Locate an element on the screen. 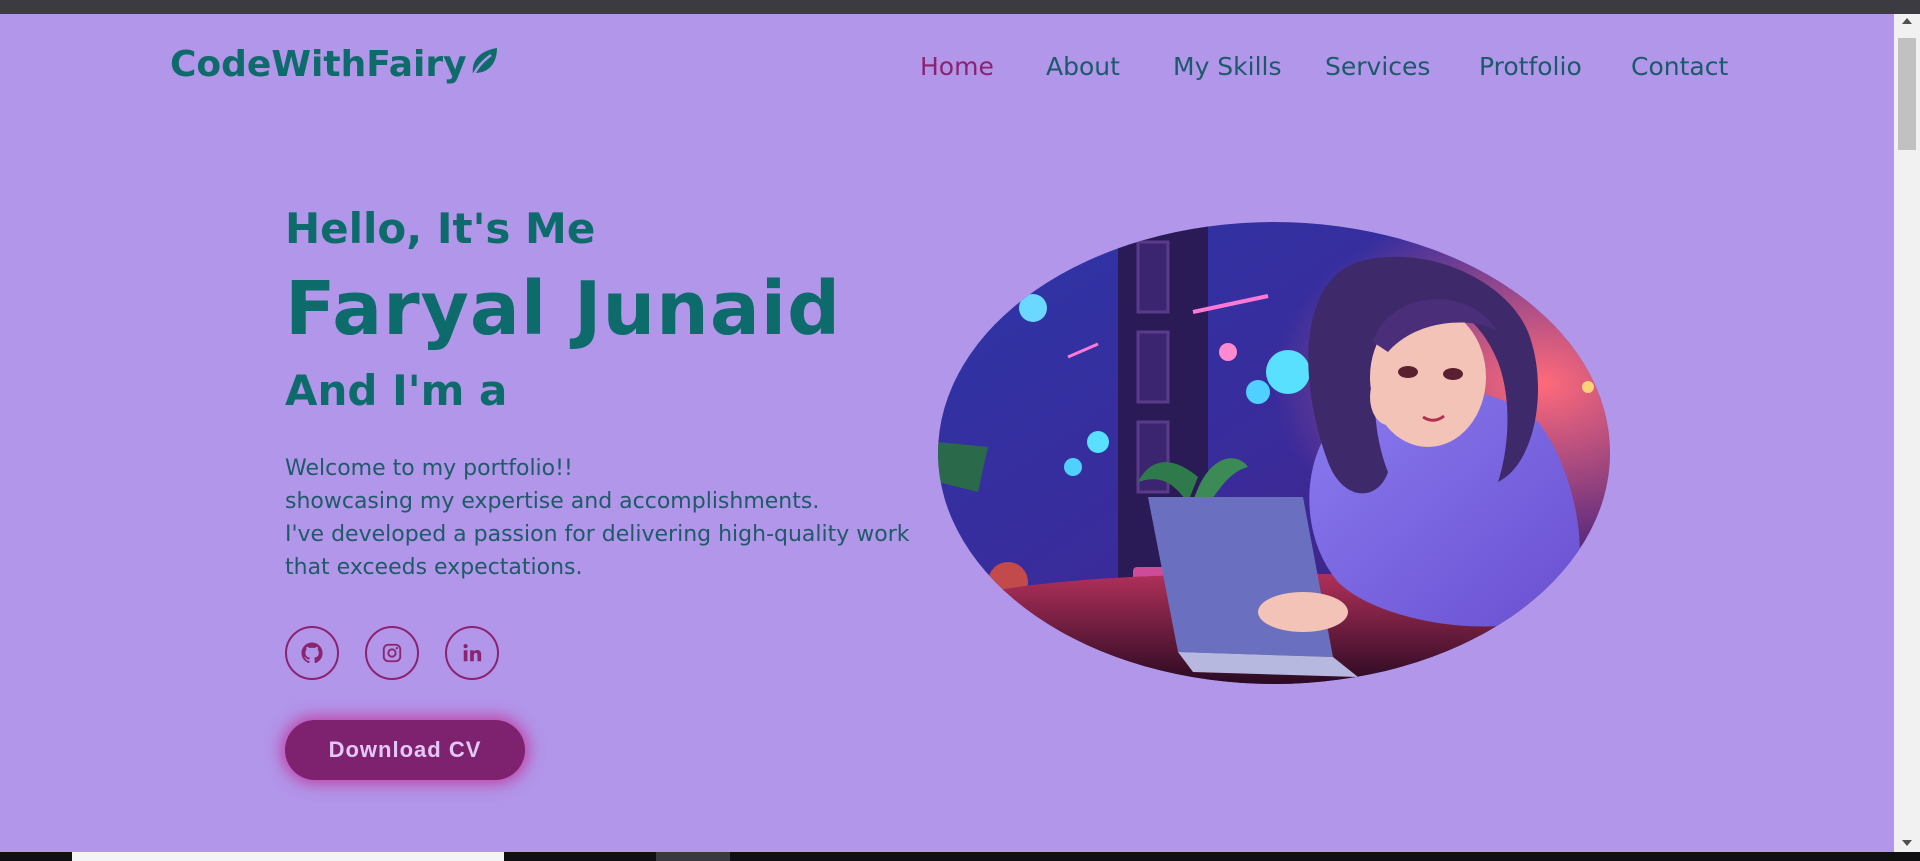 This screenshot has width=1920, height=861. hero-name: Faryal Junaid is located at coordinates (563, 309).